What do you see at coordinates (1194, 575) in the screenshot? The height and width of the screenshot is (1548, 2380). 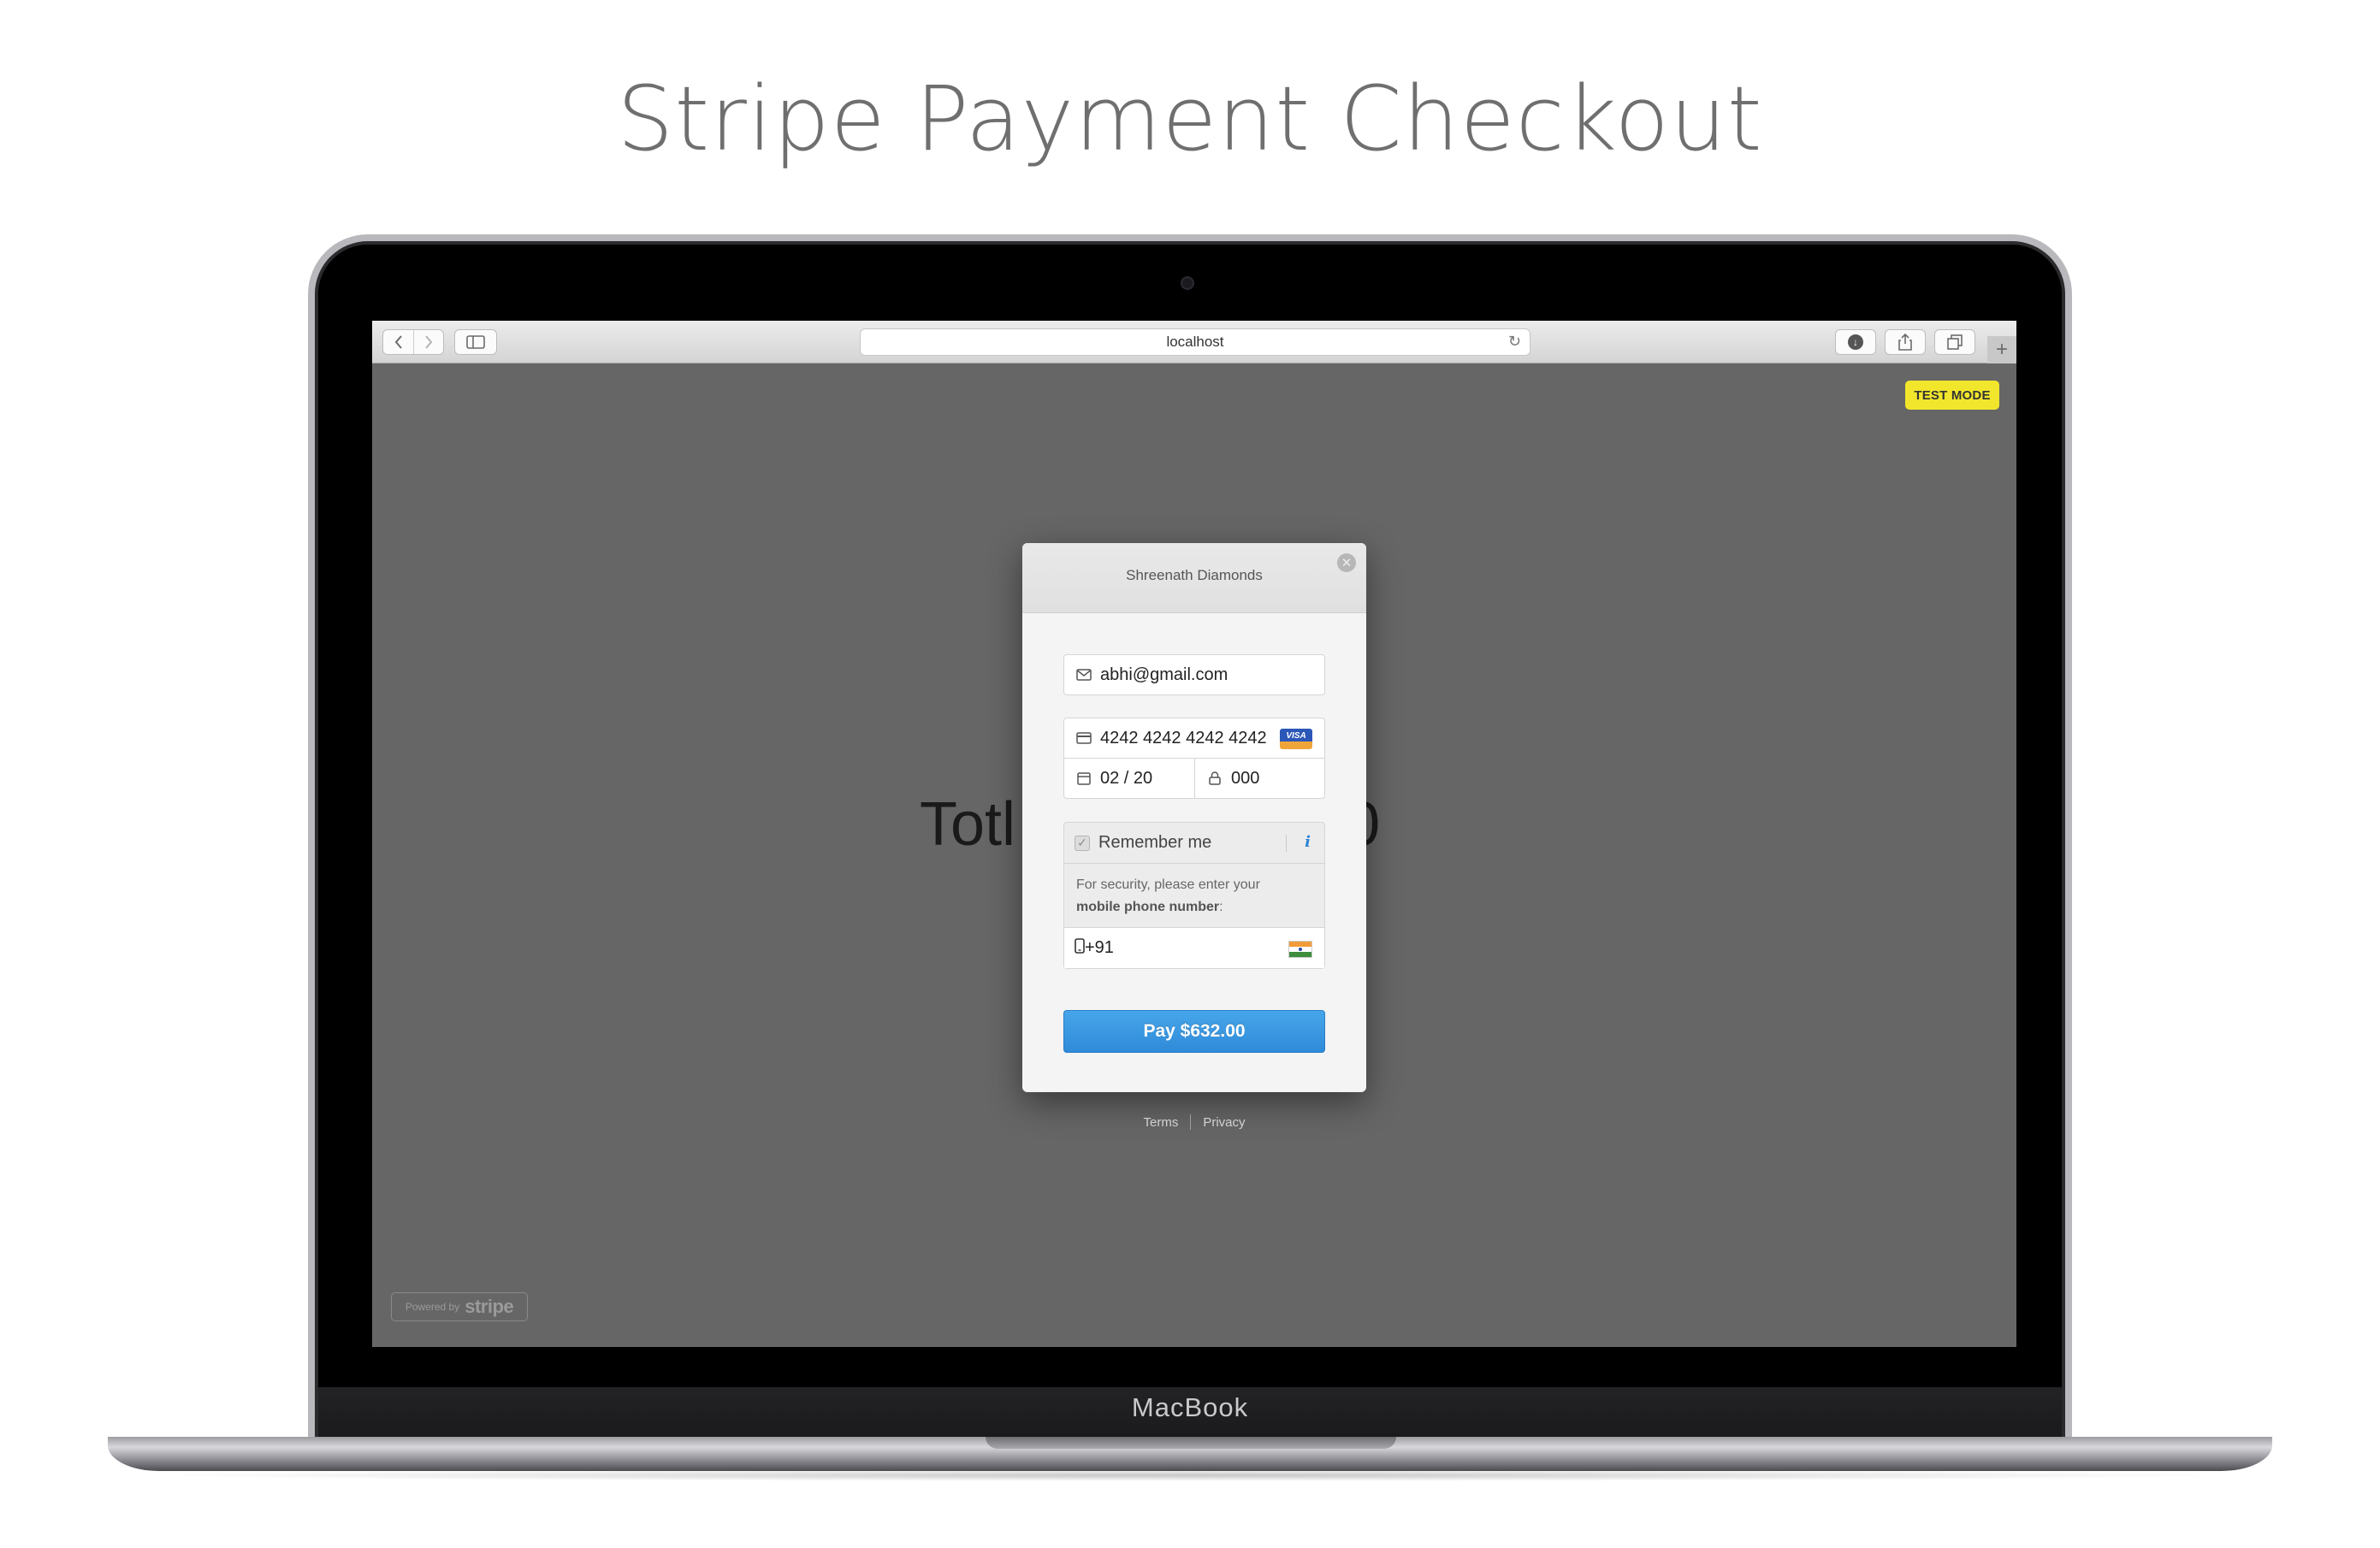 I see `merchant-name: Shreenath Diamonds` at bounding box center [1194, 575].